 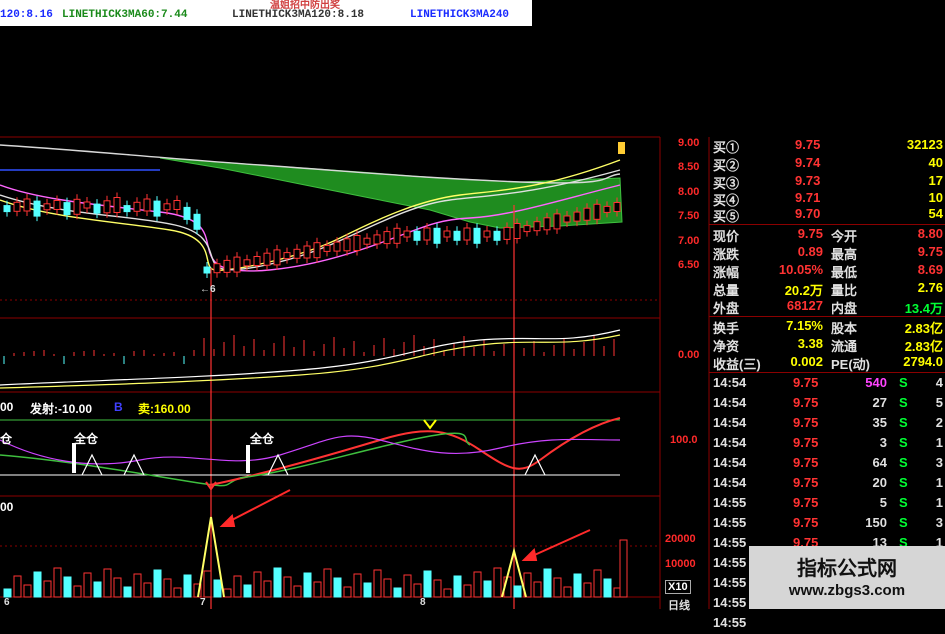 What do you see at coordinates (939, 482) in the screenshot?
I see `tick-count: 1` at bounding box center [939, 482].